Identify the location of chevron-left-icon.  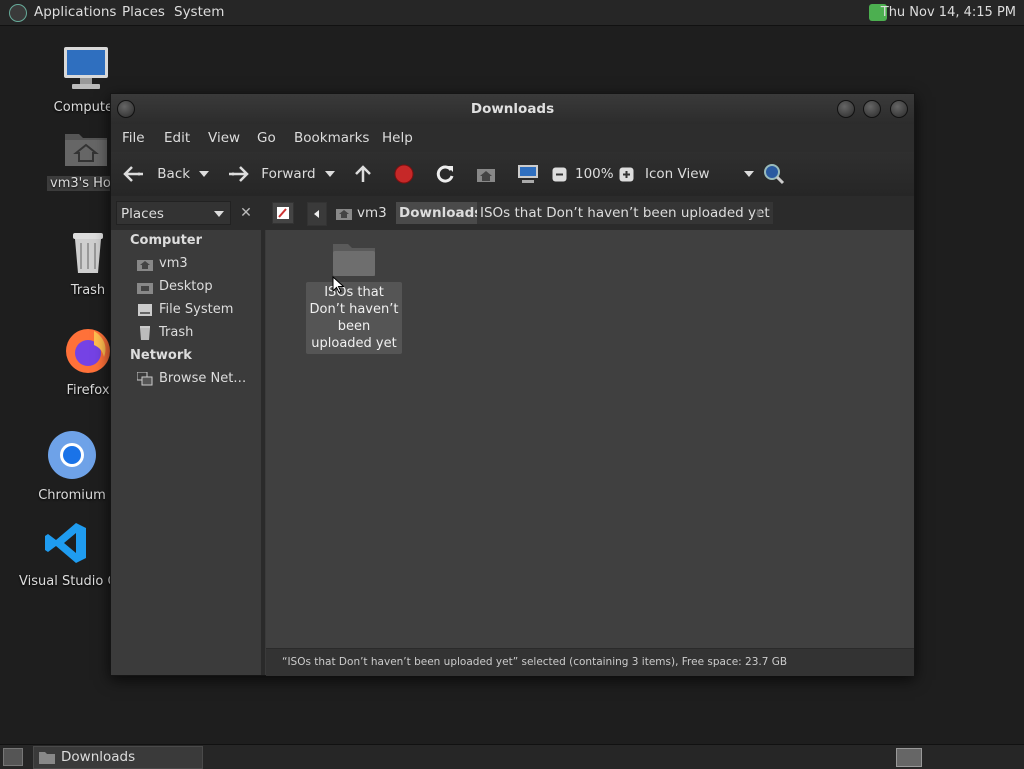
(316, 214).